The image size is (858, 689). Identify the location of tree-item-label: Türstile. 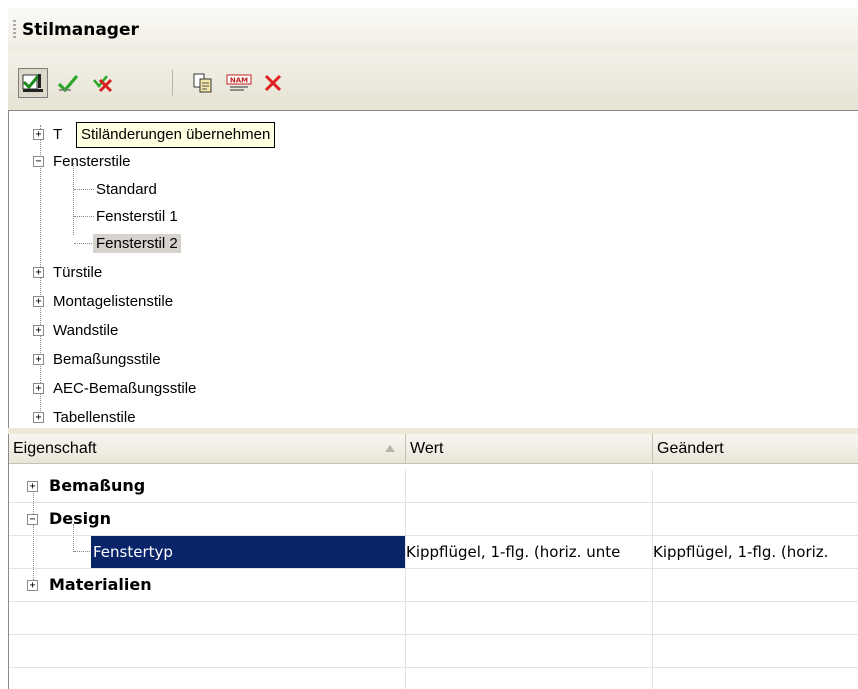
(78, 272).